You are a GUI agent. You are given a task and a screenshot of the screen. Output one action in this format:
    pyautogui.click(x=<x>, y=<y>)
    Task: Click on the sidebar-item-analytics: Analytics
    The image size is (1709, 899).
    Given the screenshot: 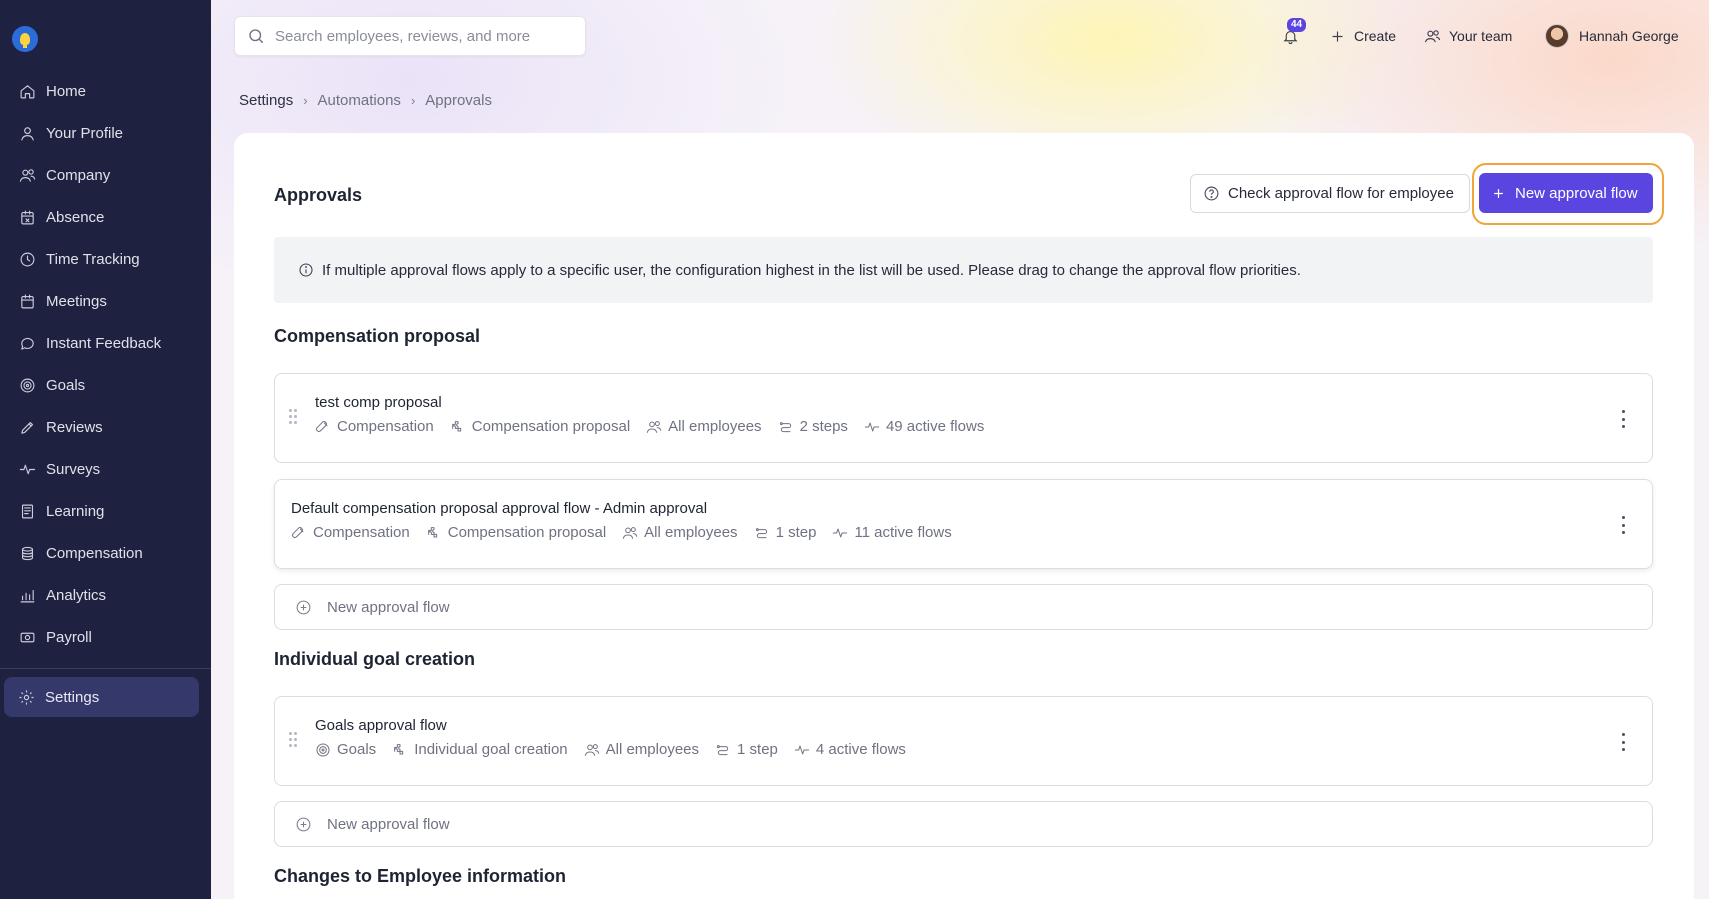 What is the action you would take?
    pyautogui.click(x=105, y=595)
    